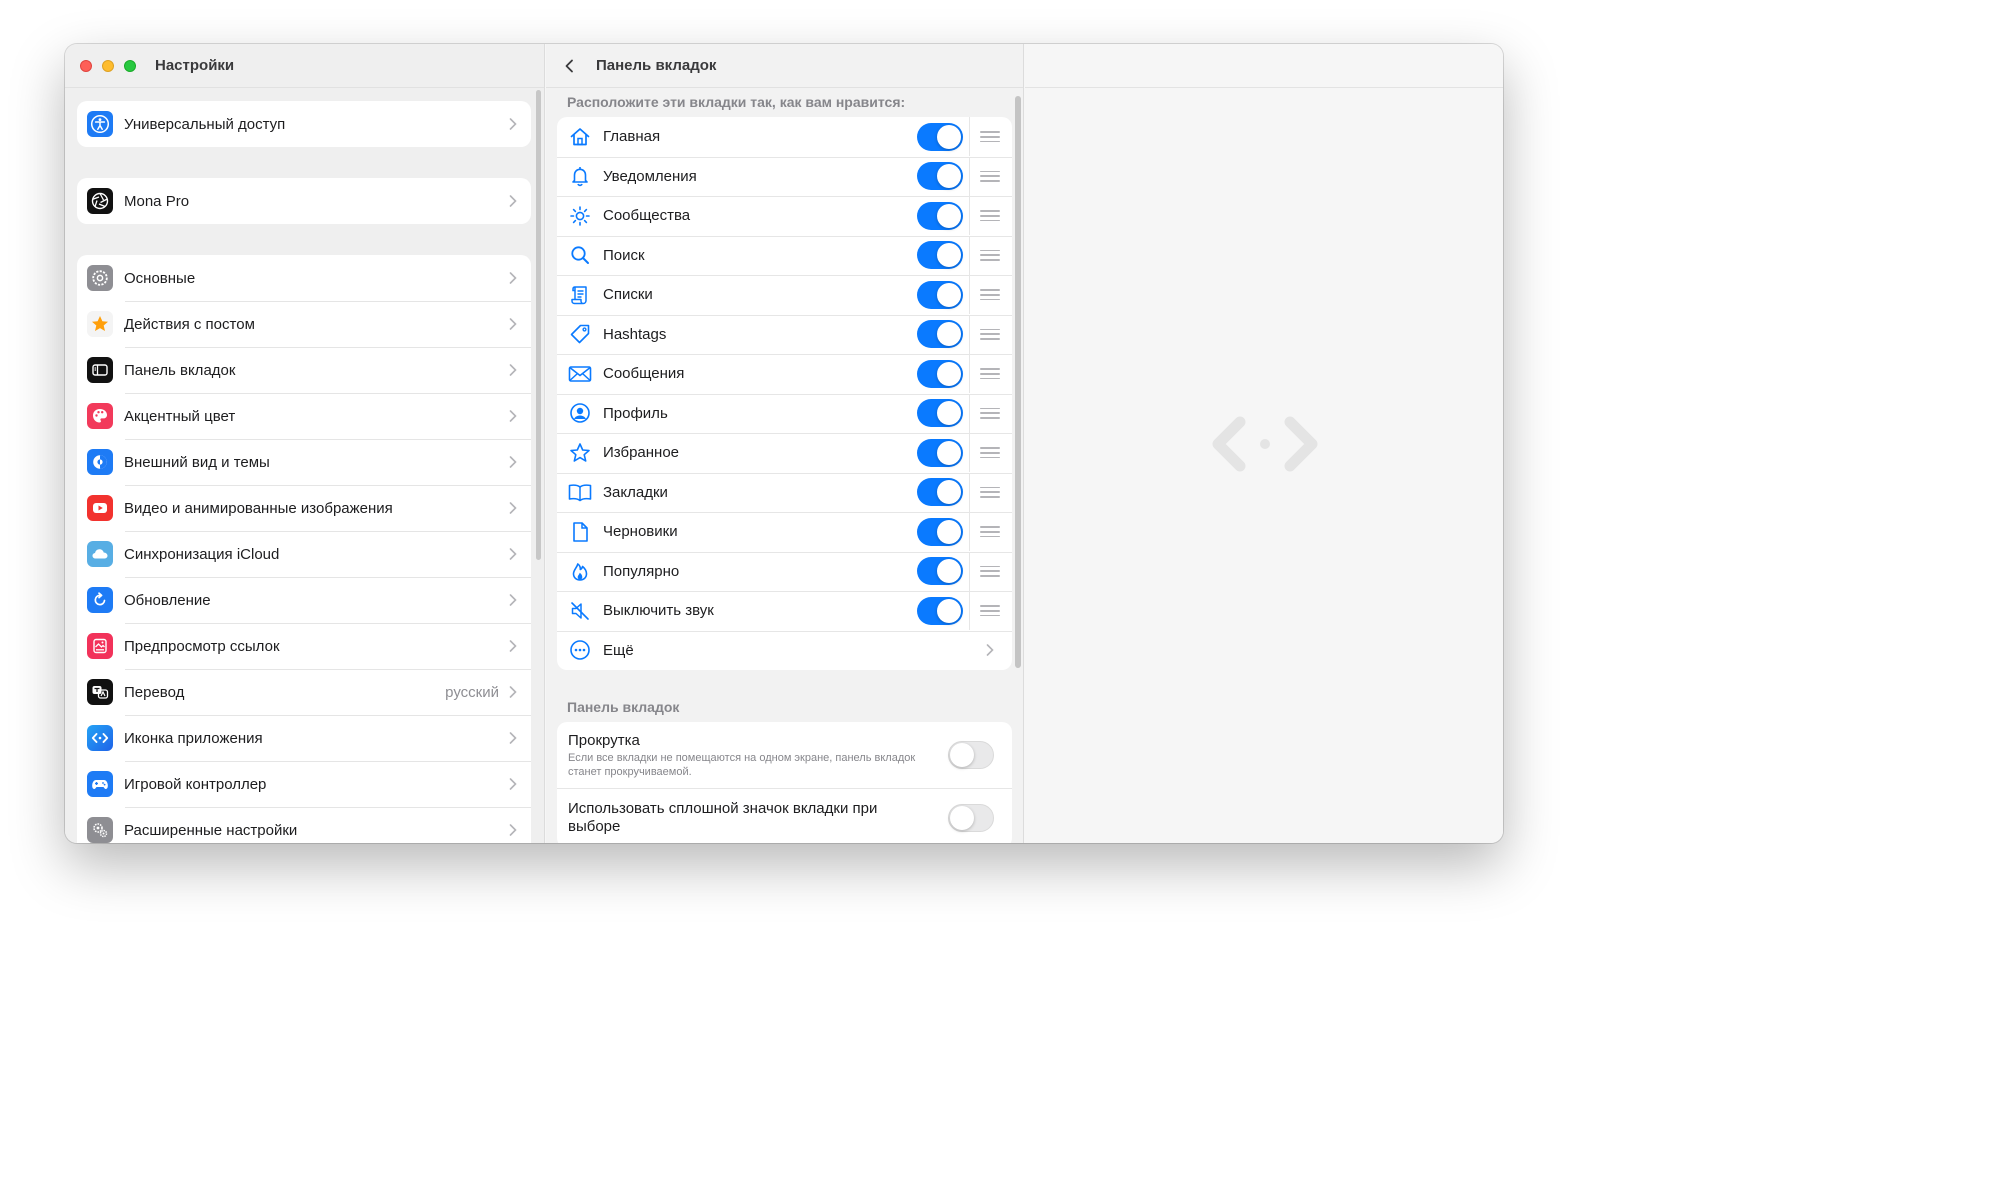 This screenshot has width=2000, height=1185. What do you see at coordinates (304, 462) in the screenshot?
I see `sidebar-item-appearance: Внешний вид и темы` at bounding box center [304, 462].